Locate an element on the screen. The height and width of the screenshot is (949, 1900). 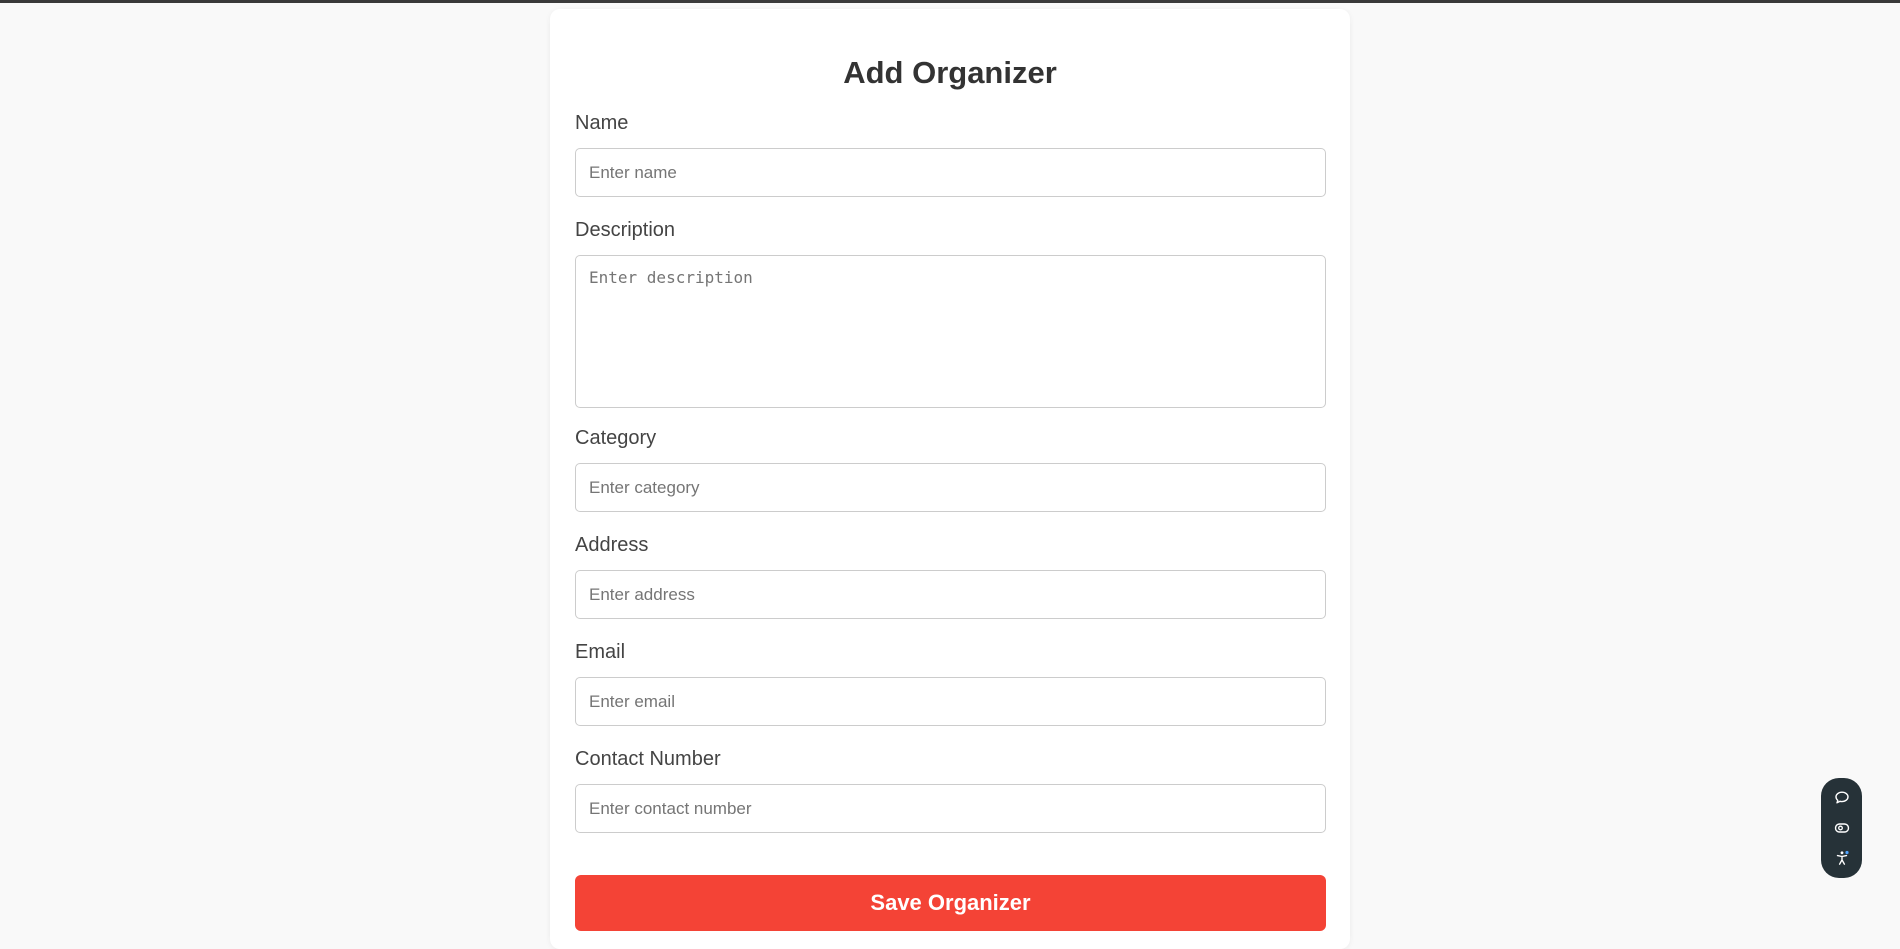
address-label: Address is located at coordinates (612, 545).